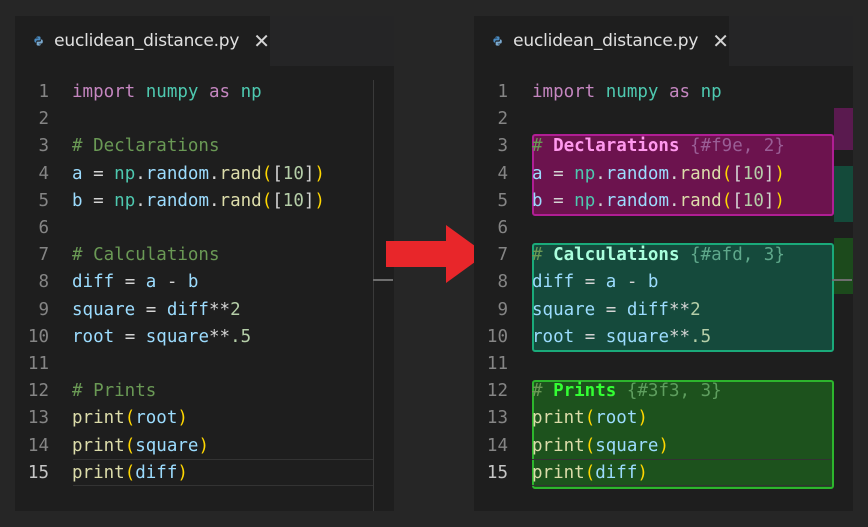  What do you see at coordinates (616, 309) in the screenshot?
I see `code-text: square = diff**2` at bounding box center [616, 309].